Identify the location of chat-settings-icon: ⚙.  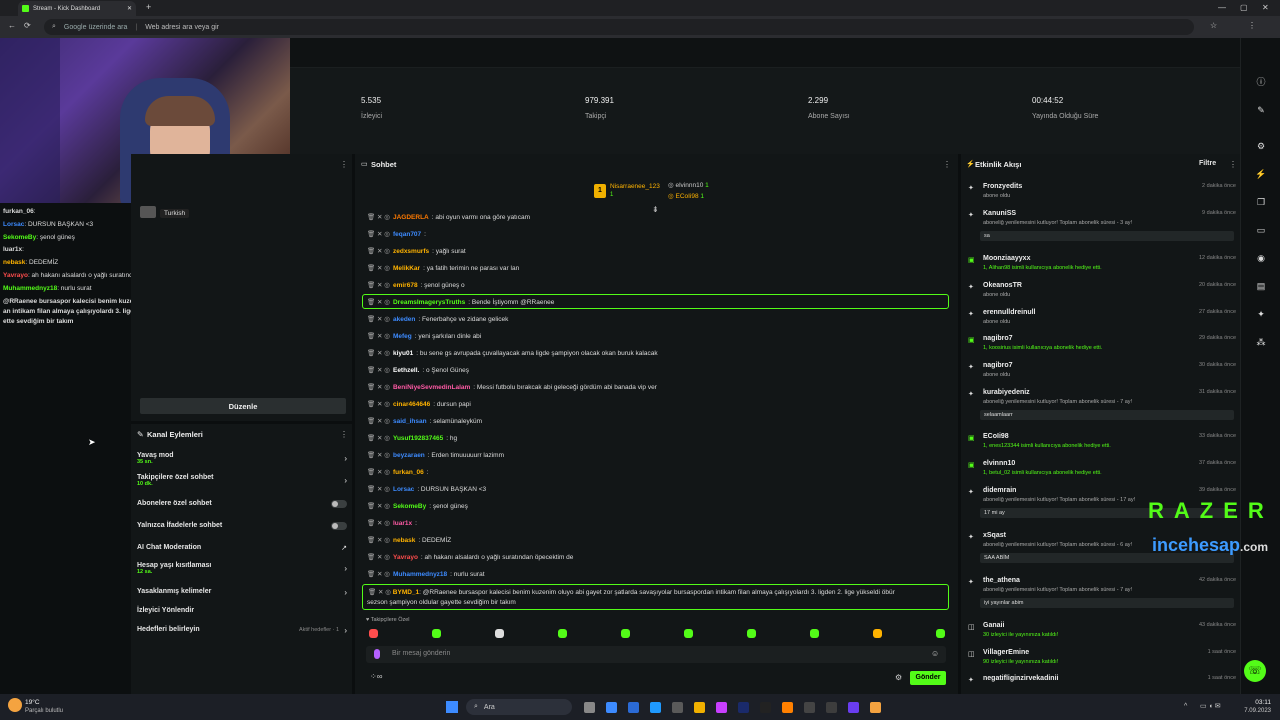
(898, 677).